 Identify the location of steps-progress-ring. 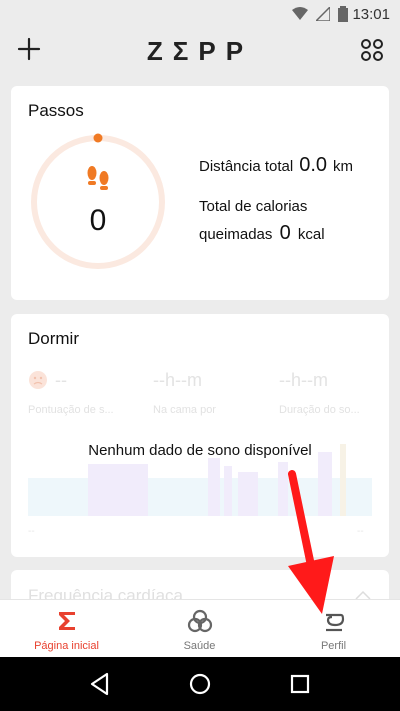
(98, 201).